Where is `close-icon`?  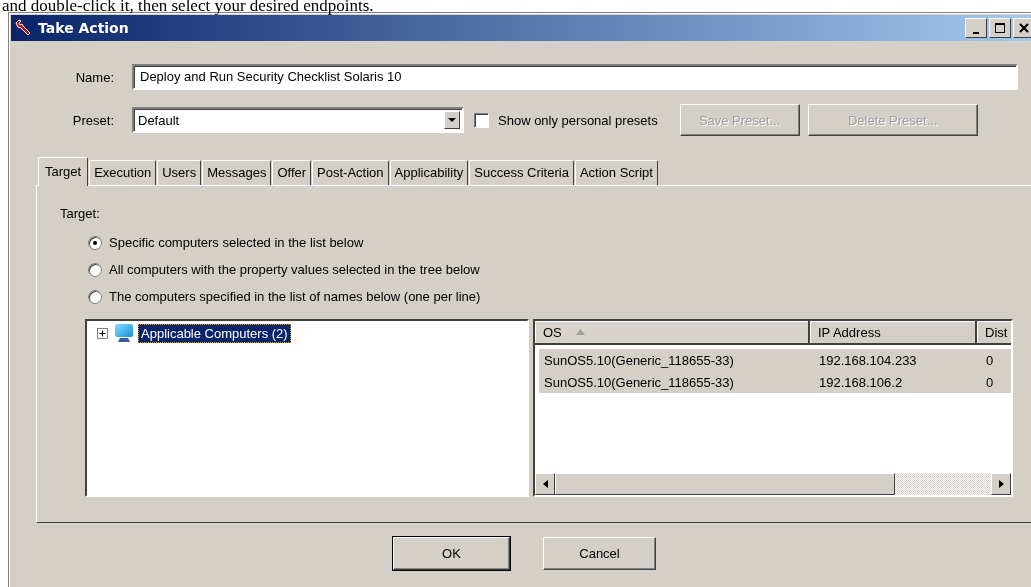
close-icon is located at coordinates (1024, 28).